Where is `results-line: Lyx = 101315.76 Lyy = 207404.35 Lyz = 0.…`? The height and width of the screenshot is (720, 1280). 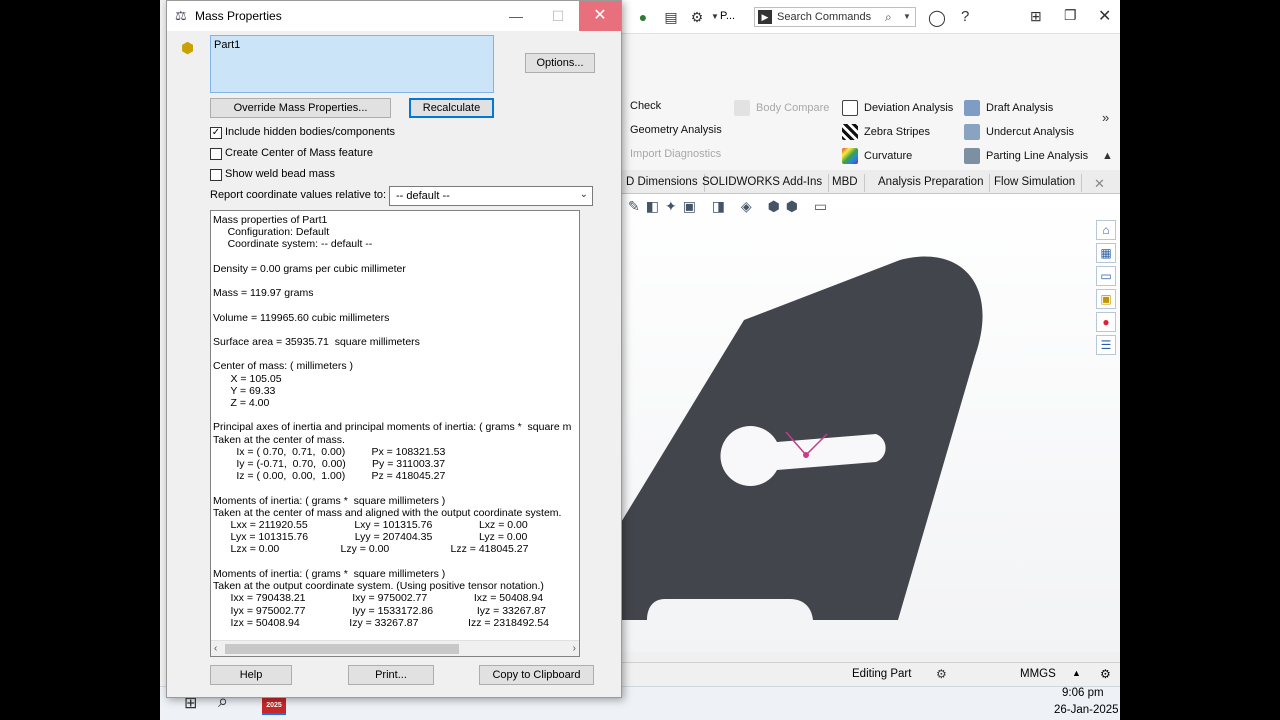
results-line: Lyx = 101315.76 Lyy = 207404.35 Lyz = 0.… is located at coordinates (370, 537).